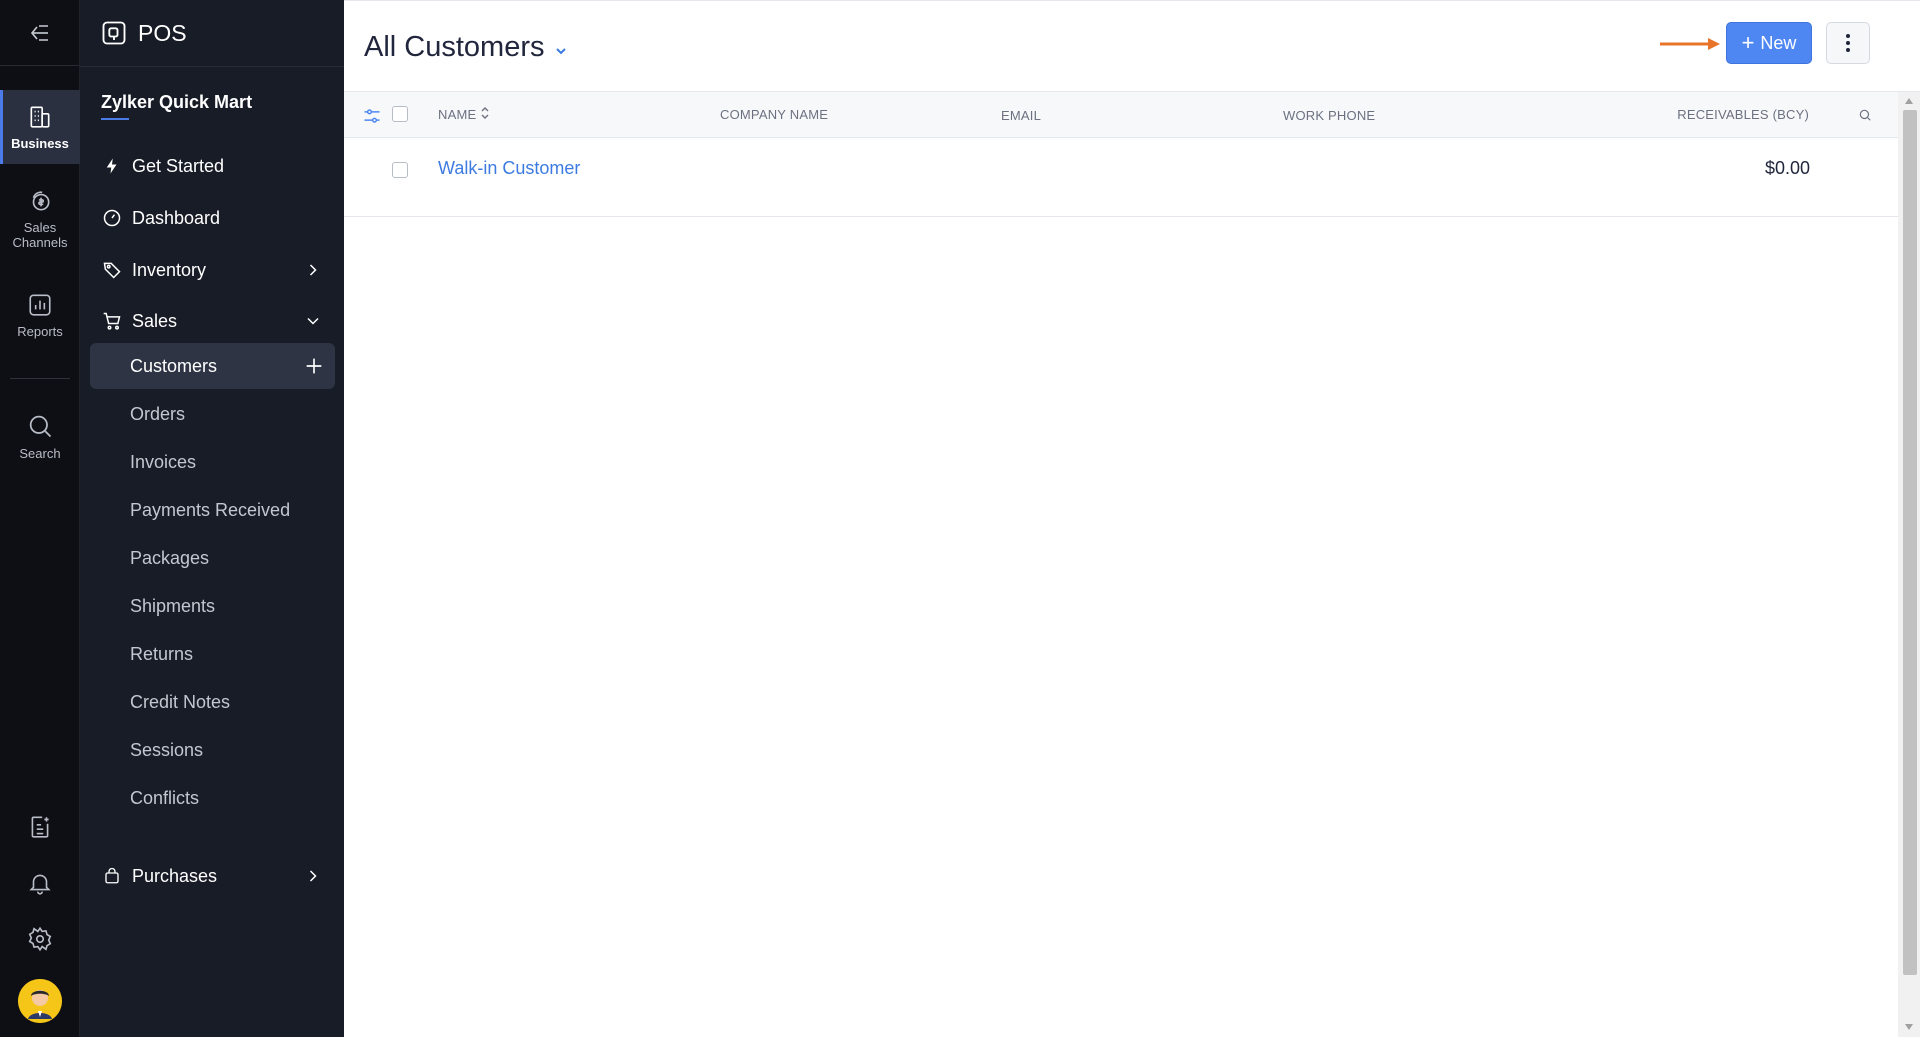 The height and width of the screenshot is (1037, 1920). I want to click on rail-label-sales-channels: Sales Channels, so click(40, 235).